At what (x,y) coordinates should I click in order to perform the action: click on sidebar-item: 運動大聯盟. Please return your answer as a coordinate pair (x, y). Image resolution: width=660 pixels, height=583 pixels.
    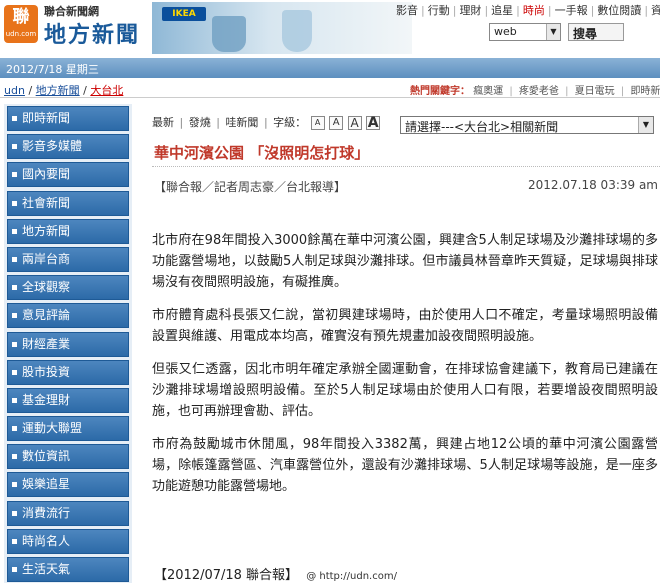
    Looking at the image, I should click on (68, 429).